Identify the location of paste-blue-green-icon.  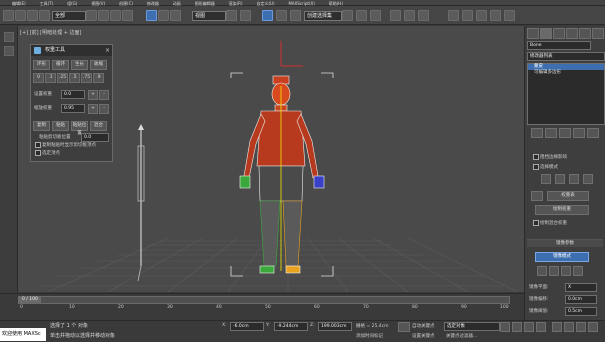
(566, 271).